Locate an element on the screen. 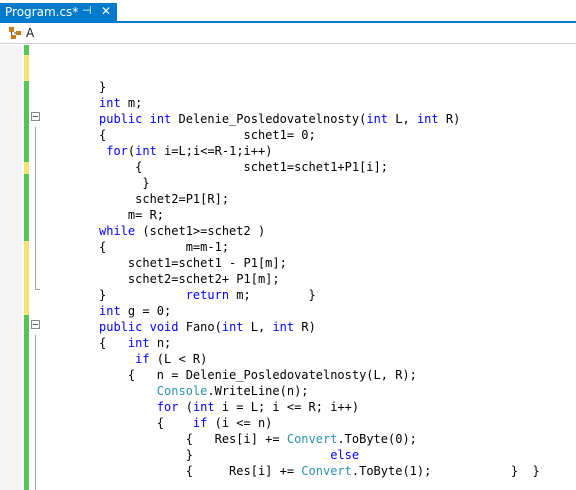 Image resolution: width=576 pixels, height=490 pixels. code-token: .WriteLine(n); is located at coordinates (258, 391).